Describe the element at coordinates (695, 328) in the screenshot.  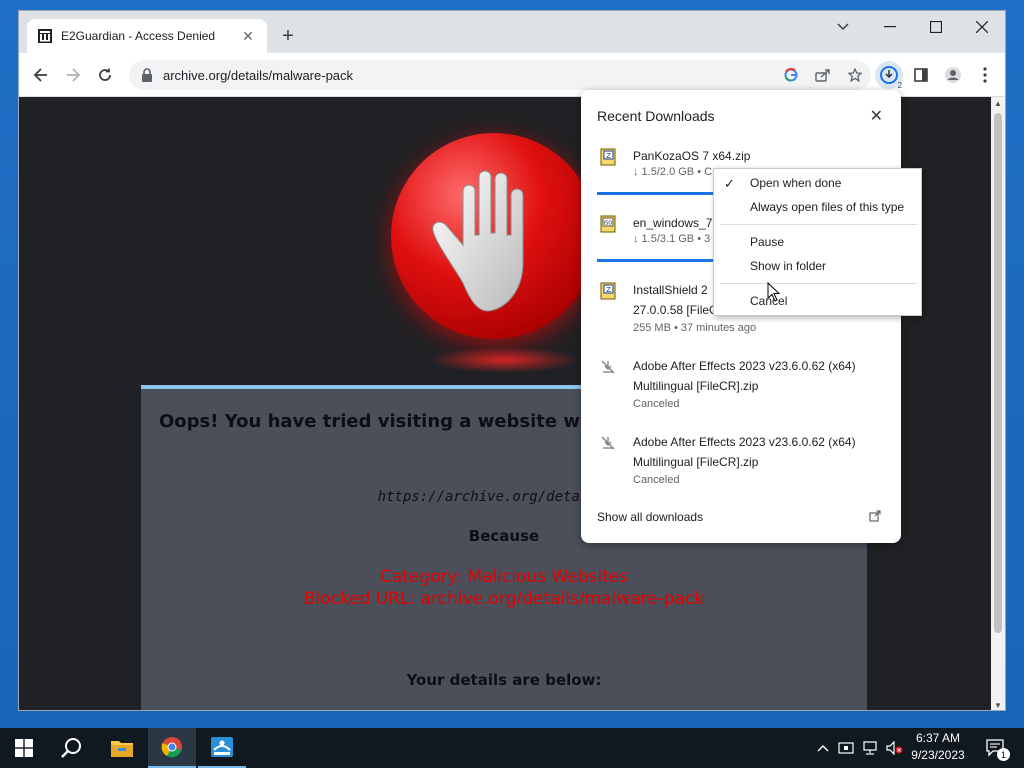
I see `download-status: 255 MB • 37 minutes ago` at that location.